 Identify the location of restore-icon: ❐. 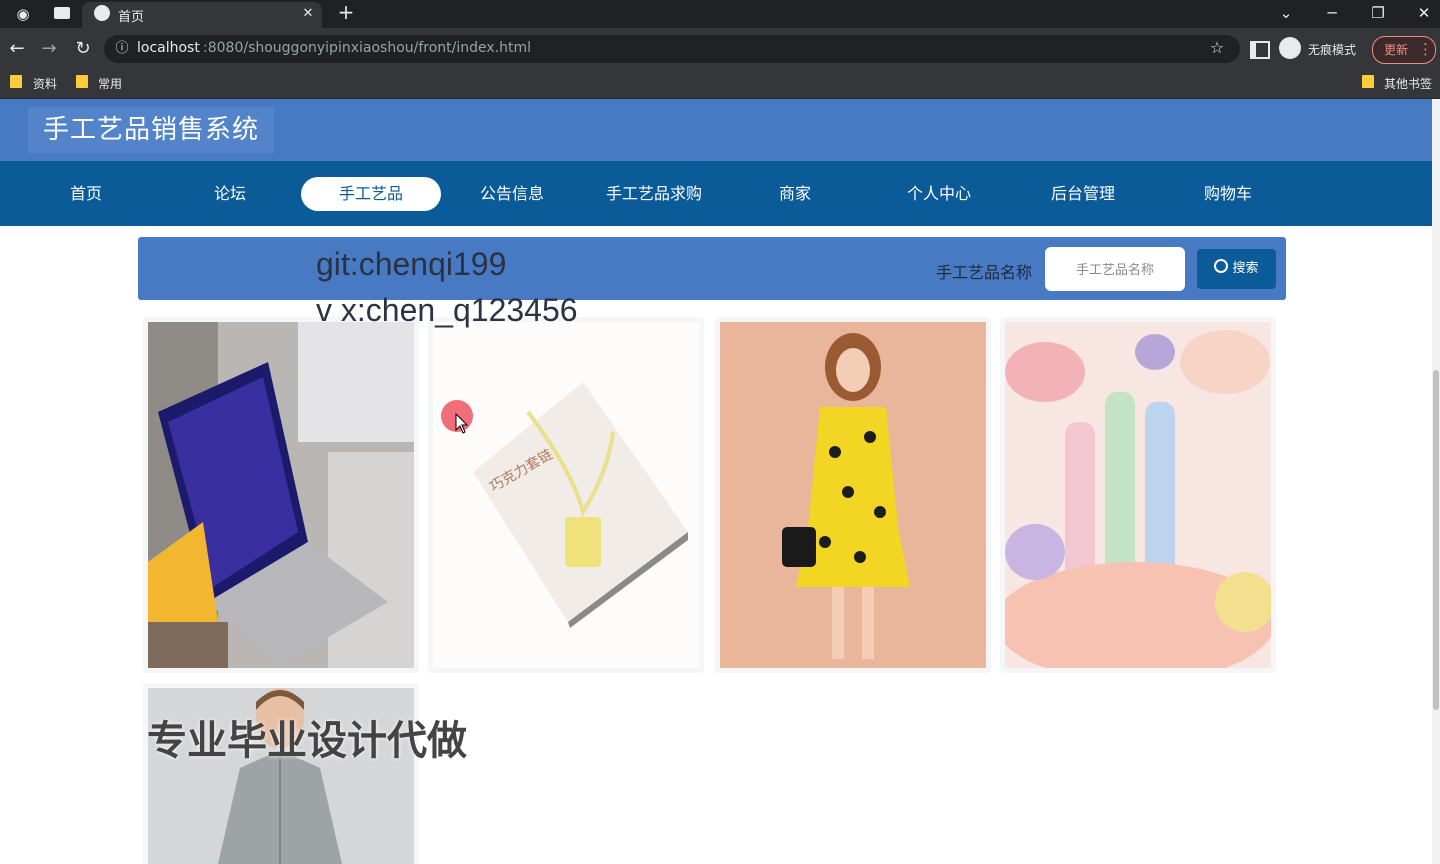
(1378, 13).